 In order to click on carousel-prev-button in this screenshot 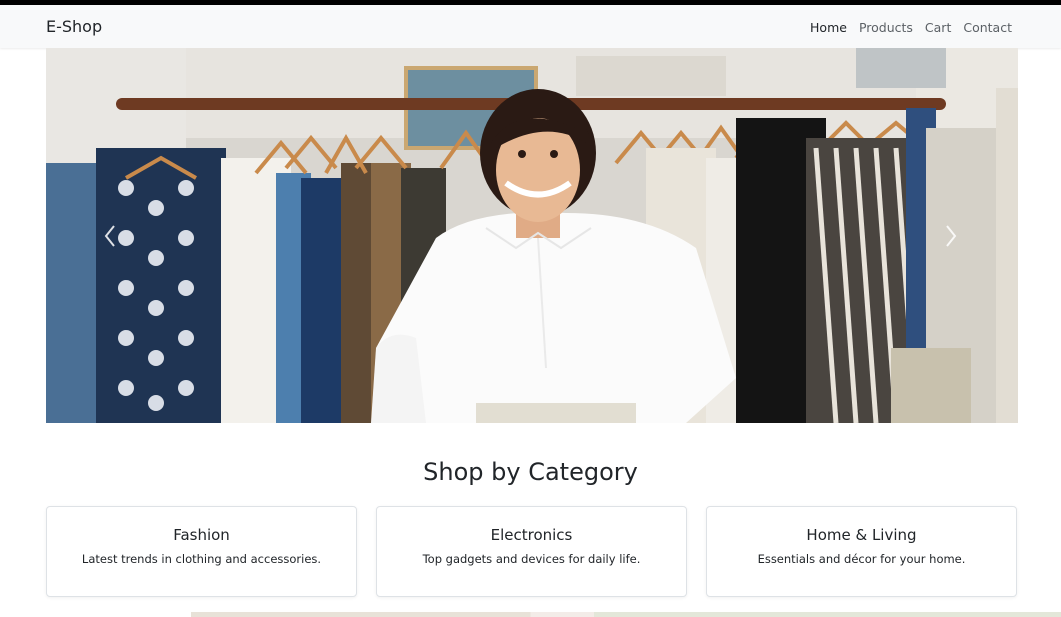, I will do `click(110, 236)`.